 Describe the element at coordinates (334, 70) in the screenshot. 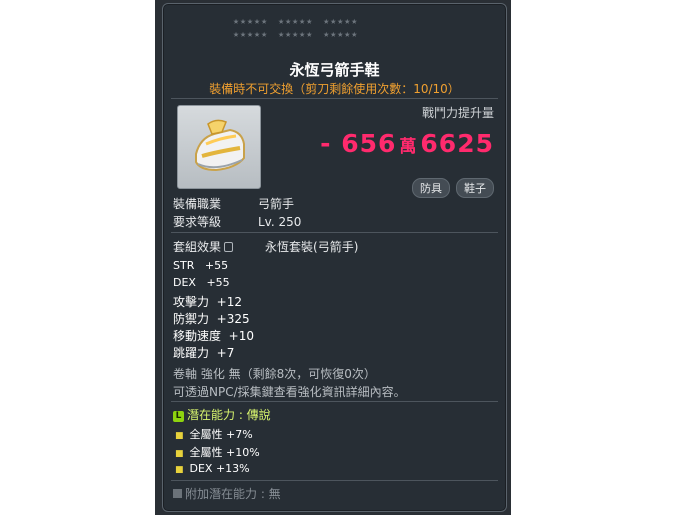

I see `item-name: 永恆弓箭手鞋` at that location.